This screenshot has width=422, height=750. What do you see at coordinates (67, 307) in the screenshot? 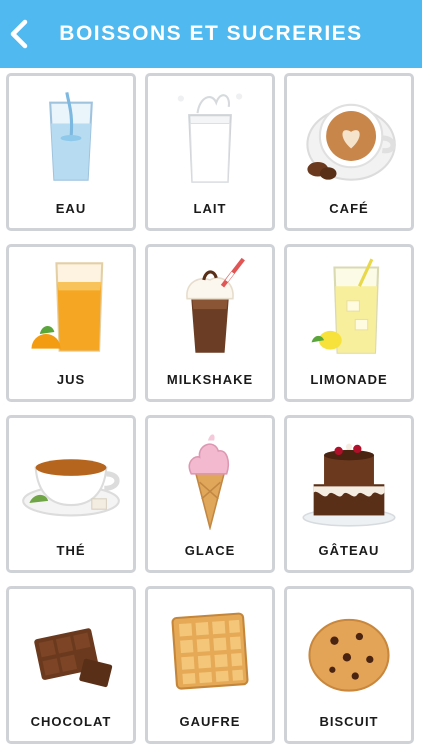
I see `juice-glass-icon` at bounding box center [67, 307].